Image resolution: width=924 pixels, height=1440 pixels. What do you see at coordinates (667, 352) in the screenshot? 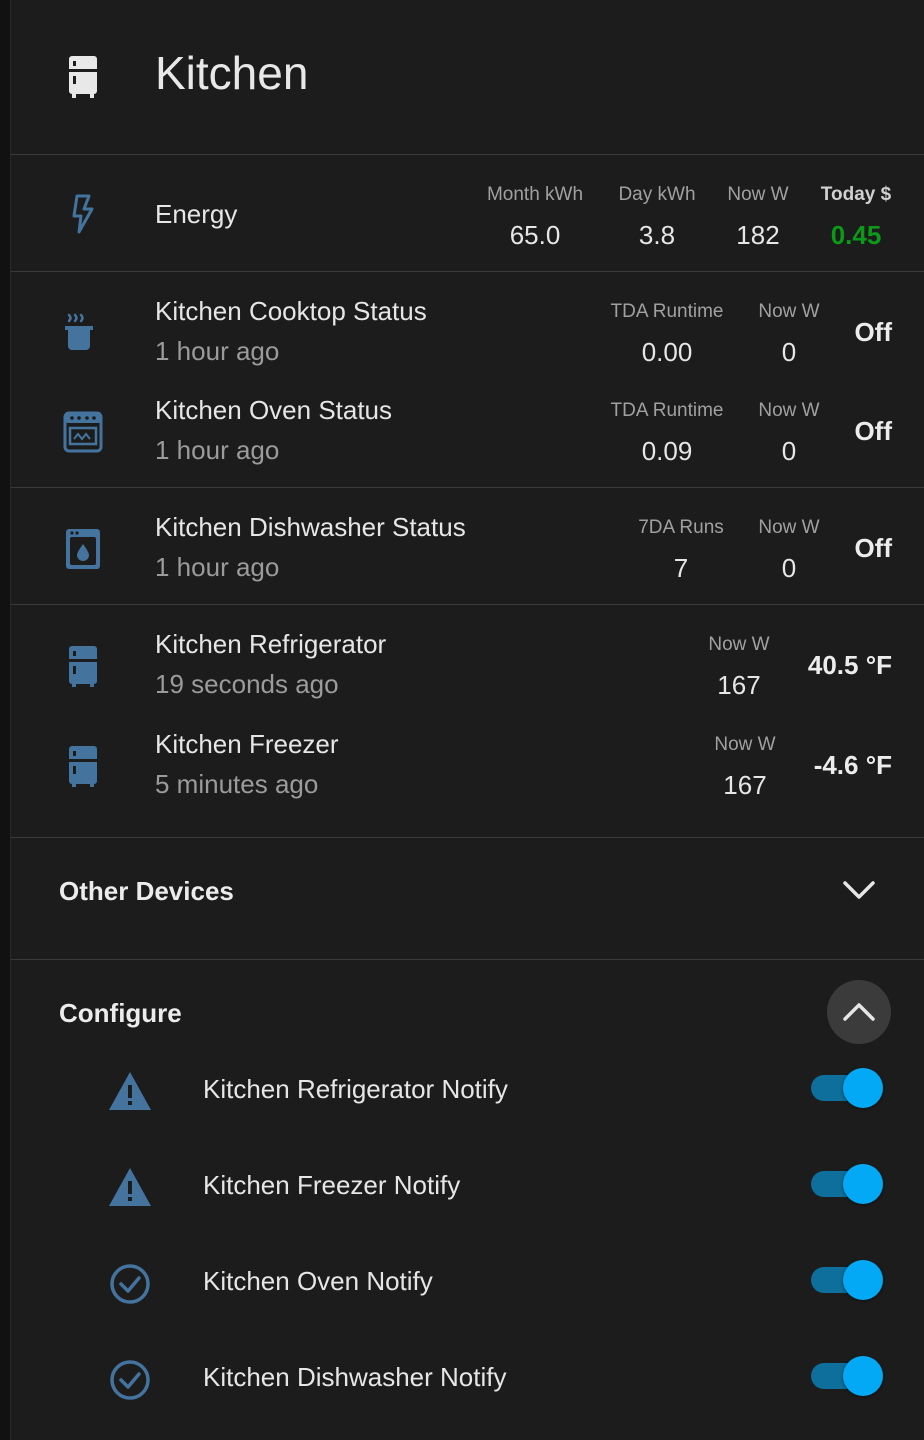
I see `stat-value: 0.00` at bounding box center [667, 352].